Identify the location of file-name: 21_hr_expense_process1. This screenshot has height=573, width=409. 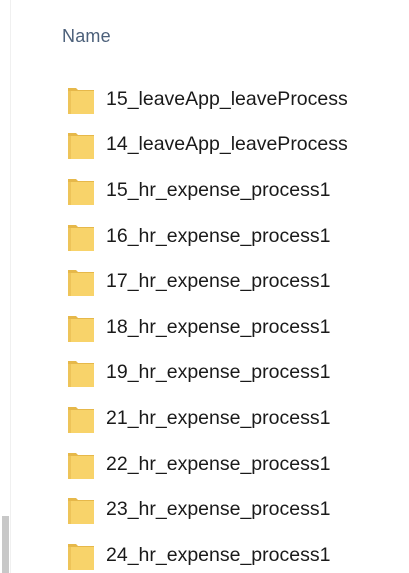
(218, 417).